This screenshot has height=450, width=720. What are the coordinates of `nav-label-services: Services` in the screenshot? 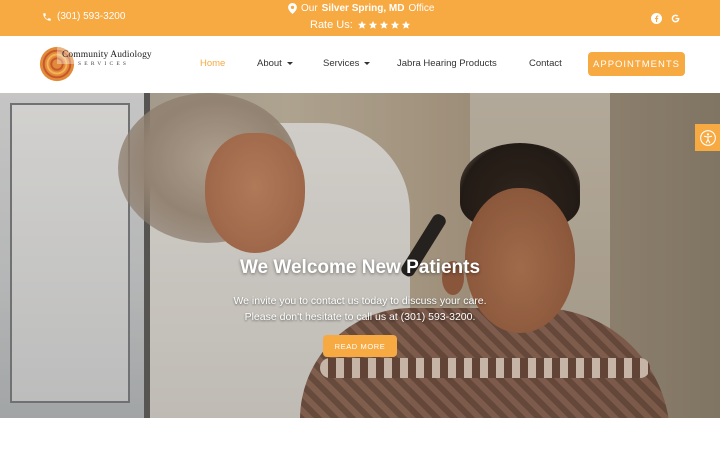 It's located at (341, 63).